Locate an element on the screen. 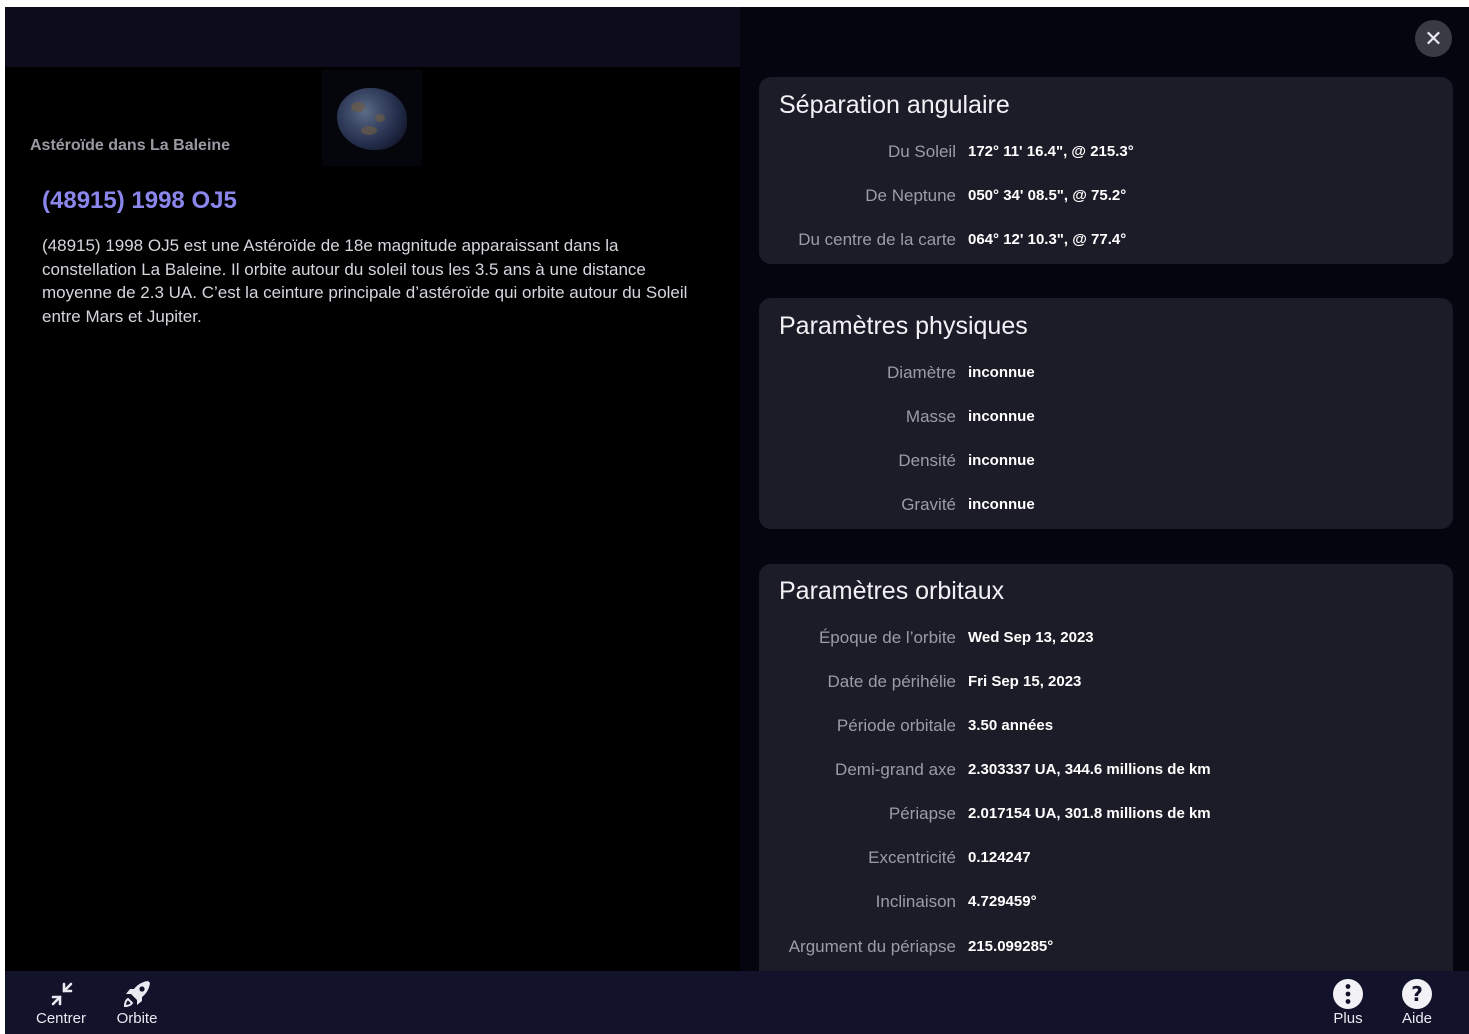 Image resolution: width=1469 pixels, height=1034 pixels. row-value: 215.099285° is located at coordinates (1011, 946).